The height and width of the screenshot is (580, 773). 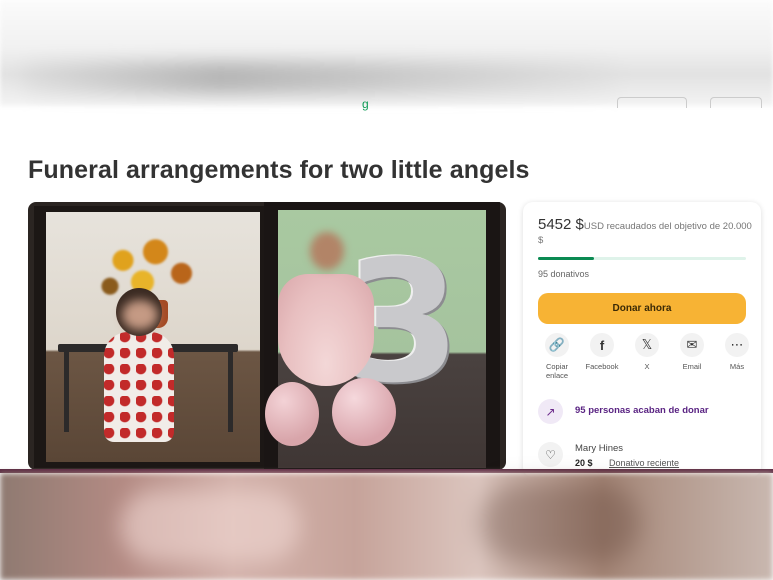 I want to click on recent-donors-banner: ↗ 95 personas acaban de donar, so click(x=645, y=412).